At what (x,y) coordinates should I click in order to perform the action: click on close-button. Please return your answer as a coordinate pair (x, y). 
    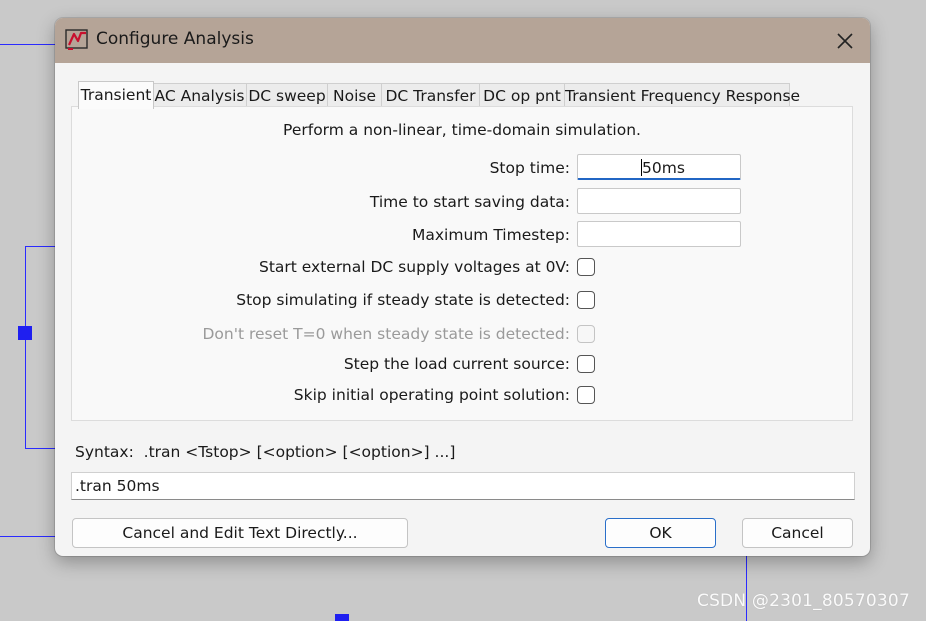
    Looking at the image, I should click on (845, 41).